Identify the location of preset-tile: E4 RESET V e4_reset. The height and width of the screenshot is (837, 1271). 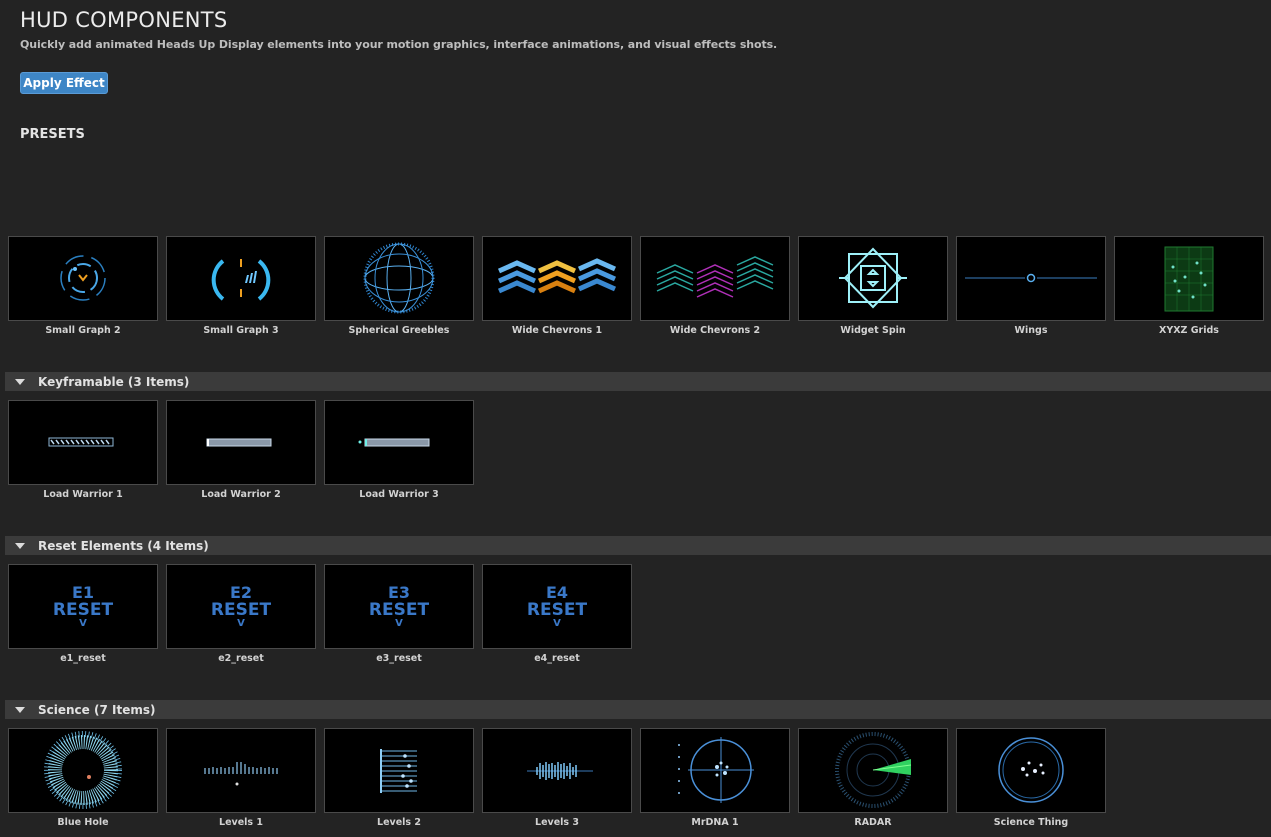
(557, 614).